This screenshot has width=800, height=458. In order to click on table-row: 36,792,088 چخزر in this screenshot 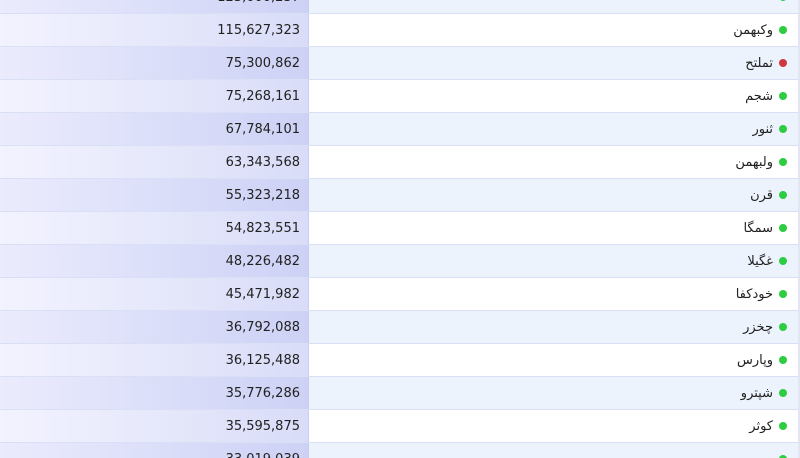, I will do `click(400, 327)`.